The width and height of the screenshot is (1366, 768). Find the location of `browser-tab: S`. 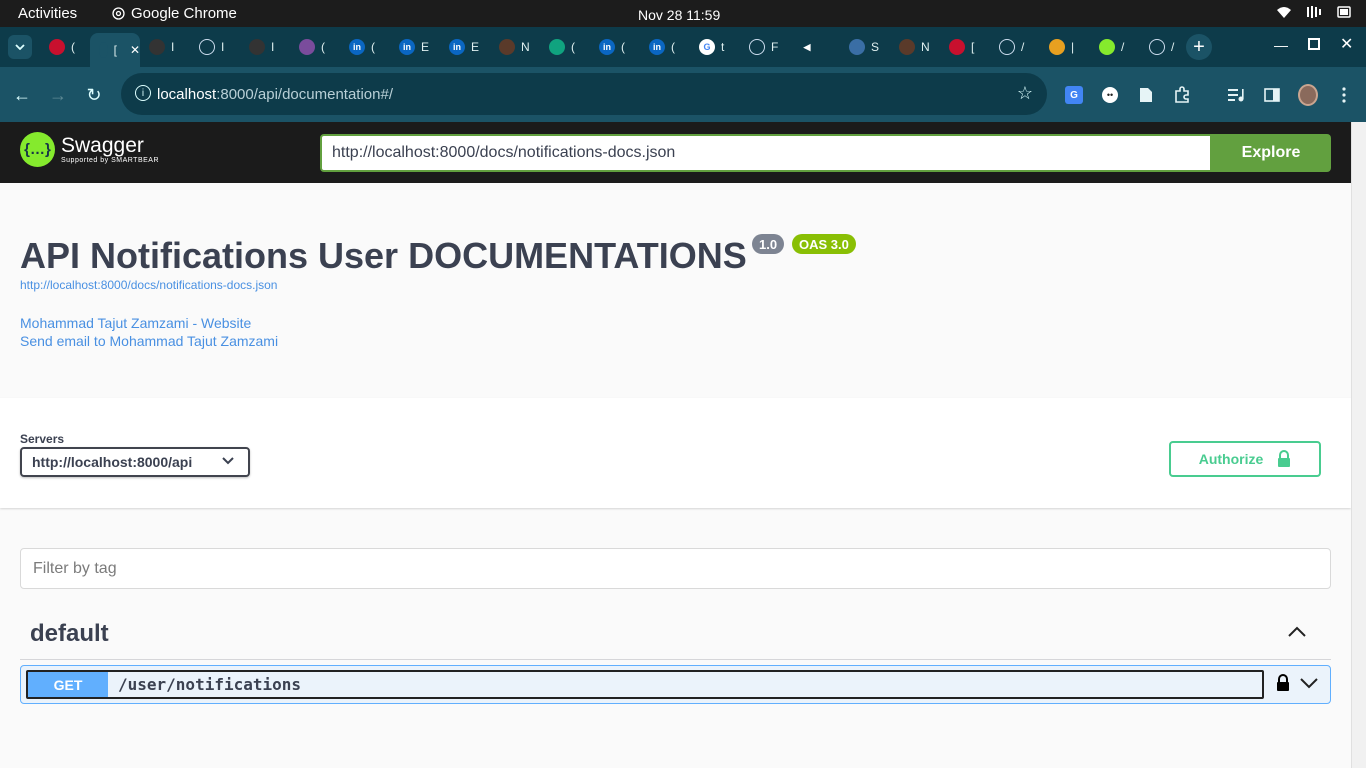

browser-tab: S is located at coordinates (865, 47).